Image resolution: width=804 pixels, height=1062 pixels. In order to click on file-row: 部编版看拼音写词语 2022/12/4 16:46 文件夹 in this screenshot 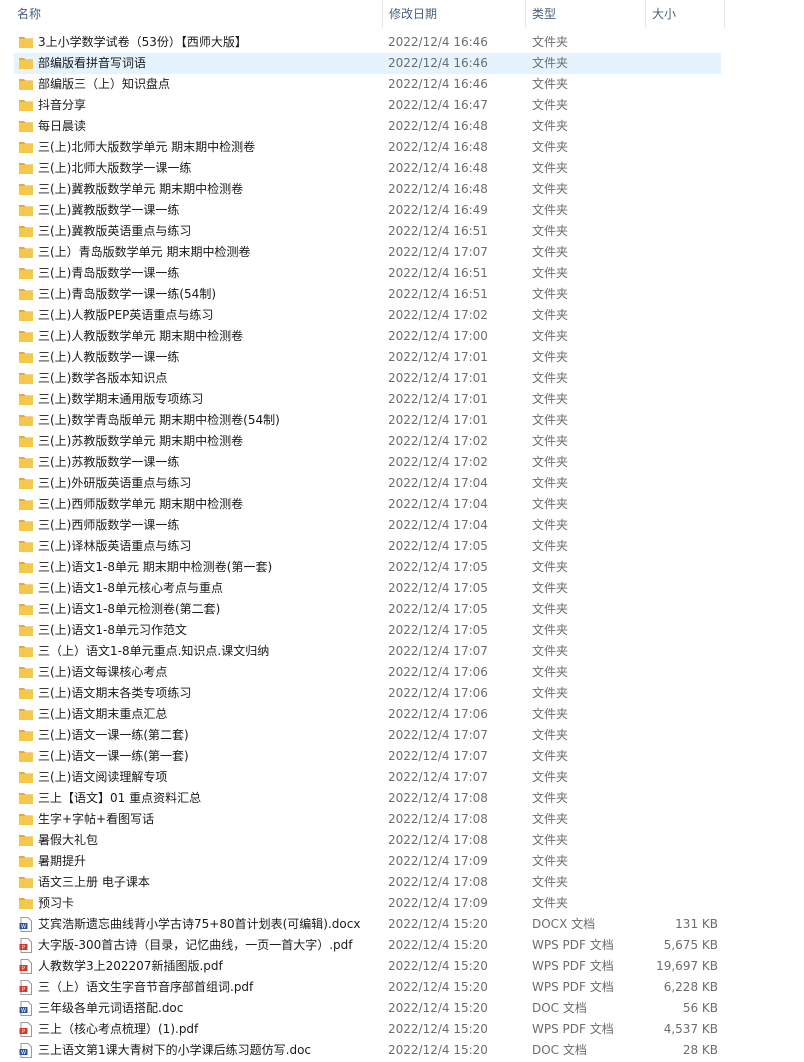, I will do `click(402, 63)`.